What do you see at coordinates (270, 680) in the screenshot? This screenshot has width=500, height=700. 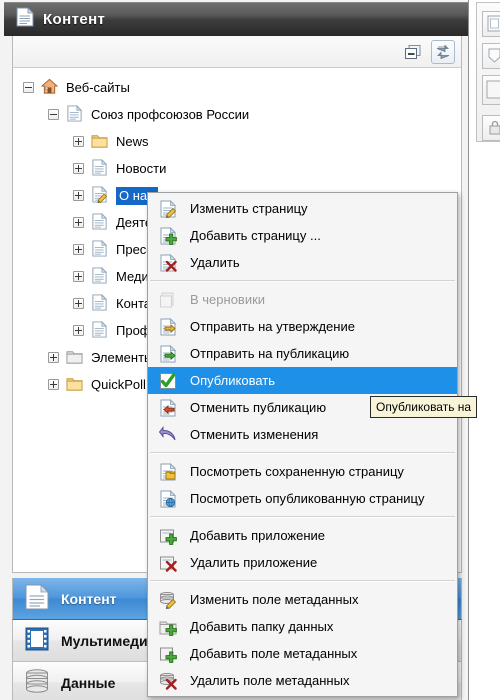 I see `menu-item-label: Удалить поле метаданных` at bounding box center [270, 680].